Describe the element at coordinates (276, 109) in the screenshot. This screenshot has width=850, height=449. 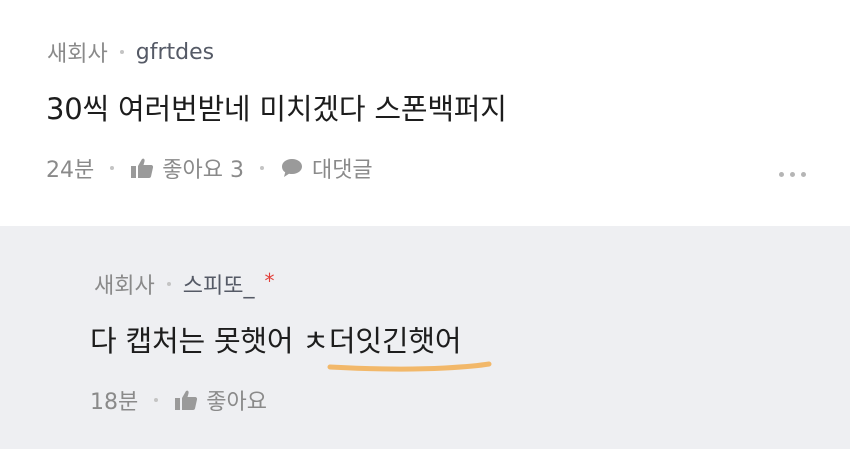
I see `comment-text: 30씩 여러번받네 미치겠다 스폰백퍼지` at that location.